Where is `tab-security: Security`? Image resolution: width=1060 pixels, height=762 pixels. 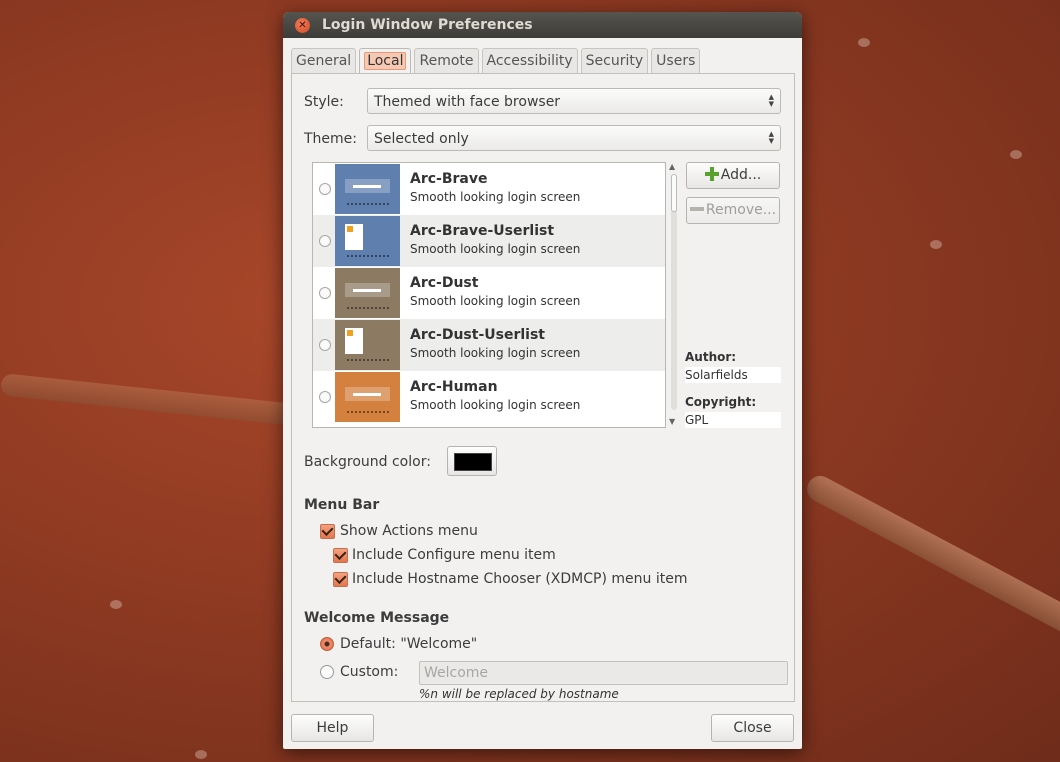 tab-security: Security is located at coordinates (614, 60).